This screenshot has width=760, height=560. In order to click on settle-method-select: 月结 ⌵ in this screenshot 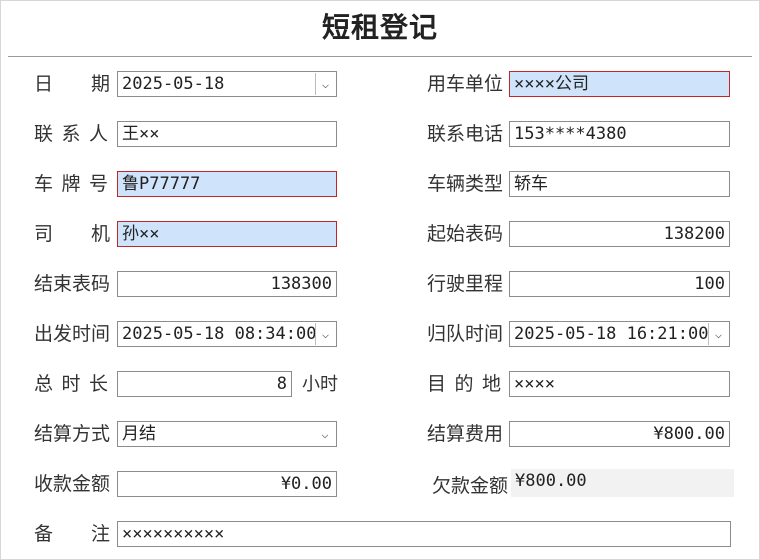, I will do `click(227, 434)`.